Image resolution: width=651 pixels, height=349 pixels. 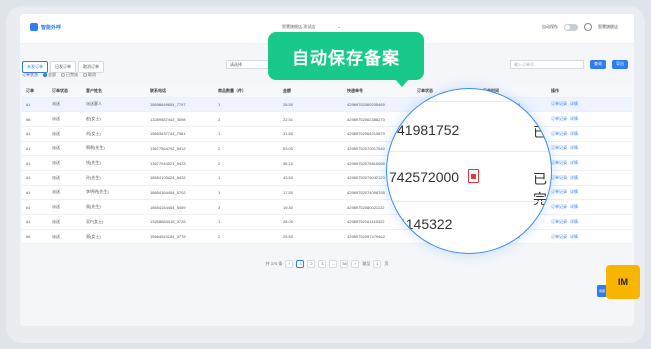 What do you see at coordinates (180, 178) in the screenshot?
I see `cell-phone: 18654105424_5432` at bounding box center [180, 178].